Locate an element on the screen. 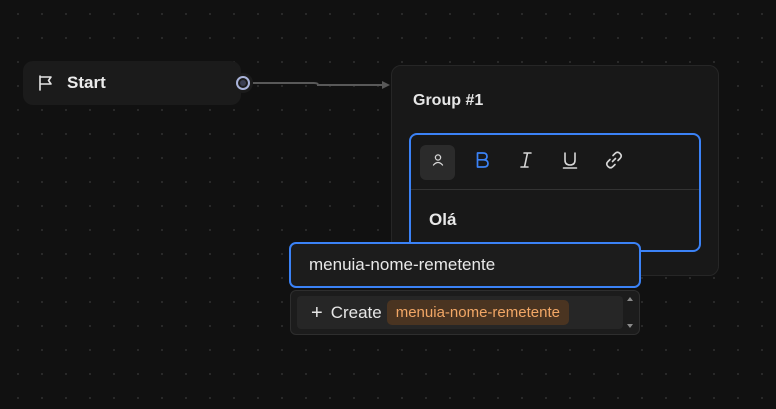  scroll-up-icon is located at coordinates (630, 299).